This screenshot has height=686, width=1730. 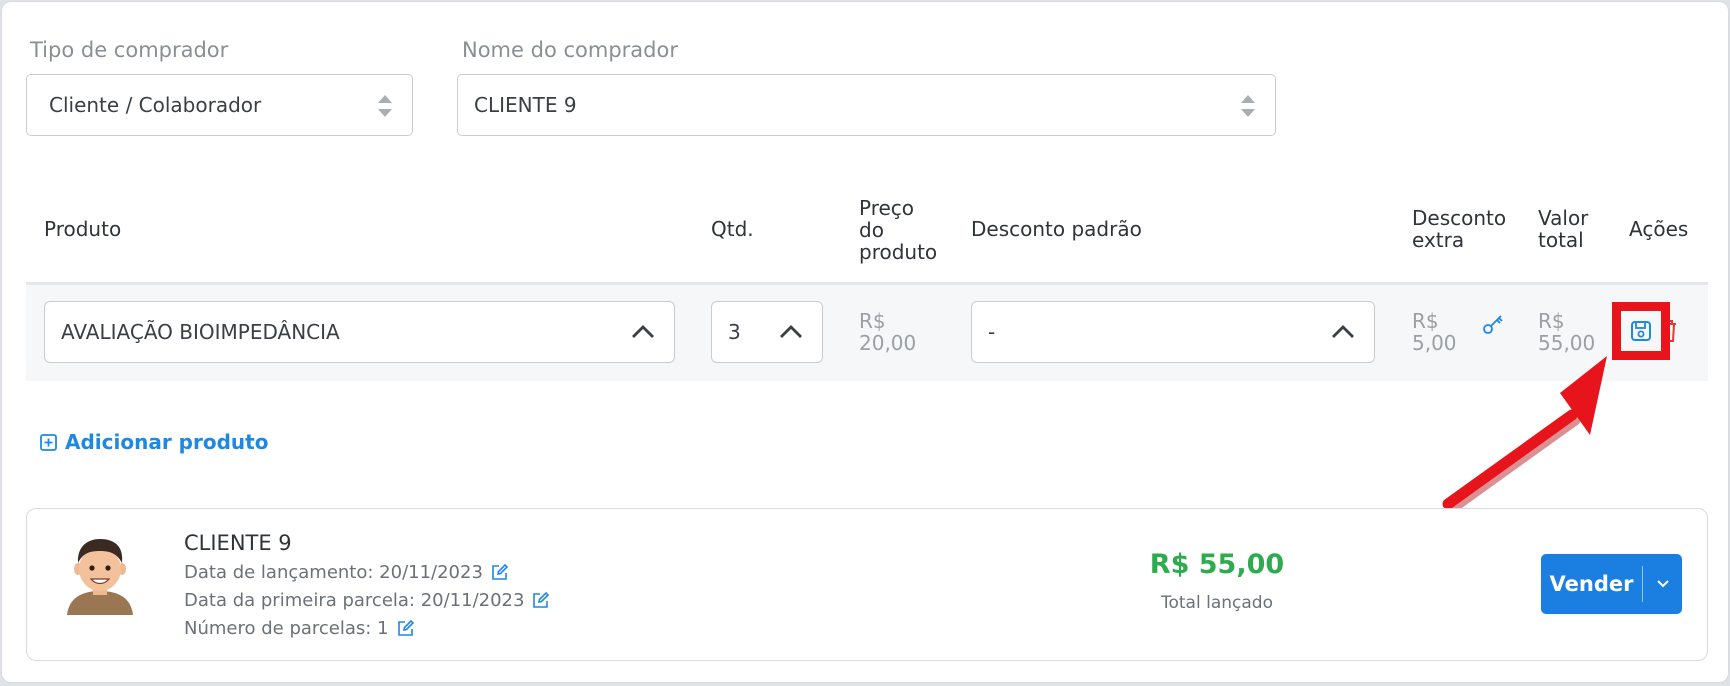 What do you see at coordinates (1438, 240) in the screenshot?
I see `header-desconto-extra-line: extra` at bounding box center [1438, 240].